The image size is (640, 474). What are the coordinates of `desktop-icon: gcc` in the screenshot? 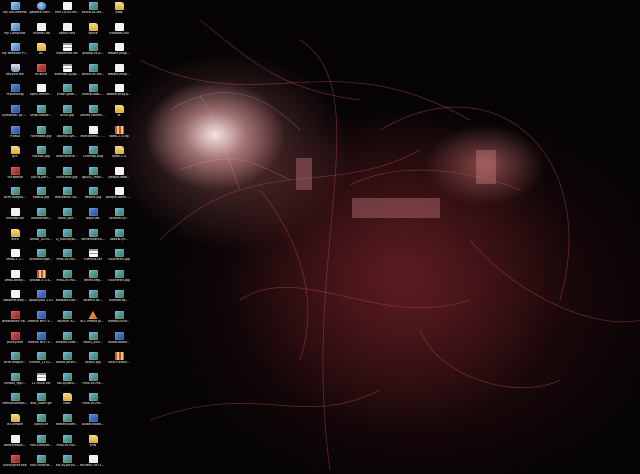 It's located at (15, 156).